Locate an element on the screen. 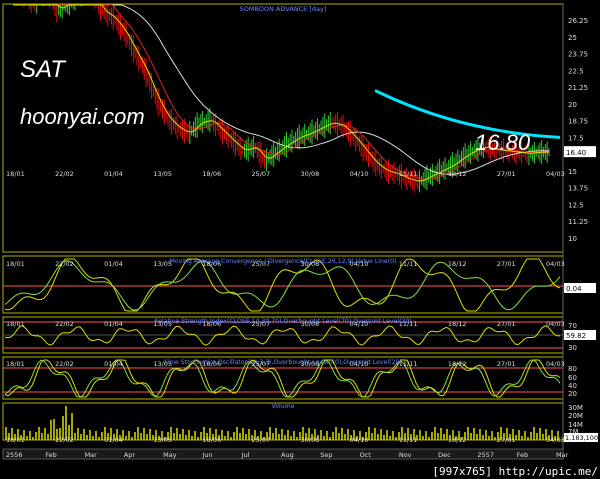  month-label: Aug is located at coordinates (287, 455).